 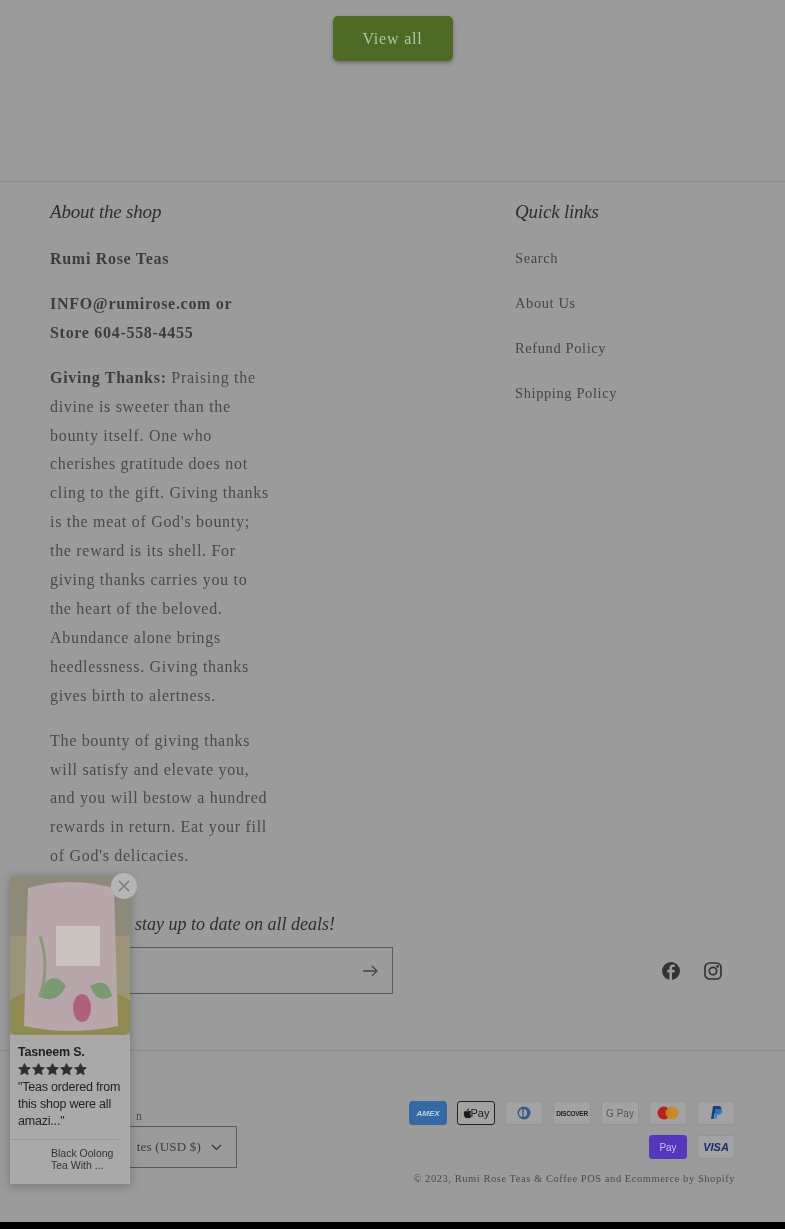 What do you see at coordinates (537, 258) in the screenshot?
I see `footer-link: Search` at bounding box center [537, 258].